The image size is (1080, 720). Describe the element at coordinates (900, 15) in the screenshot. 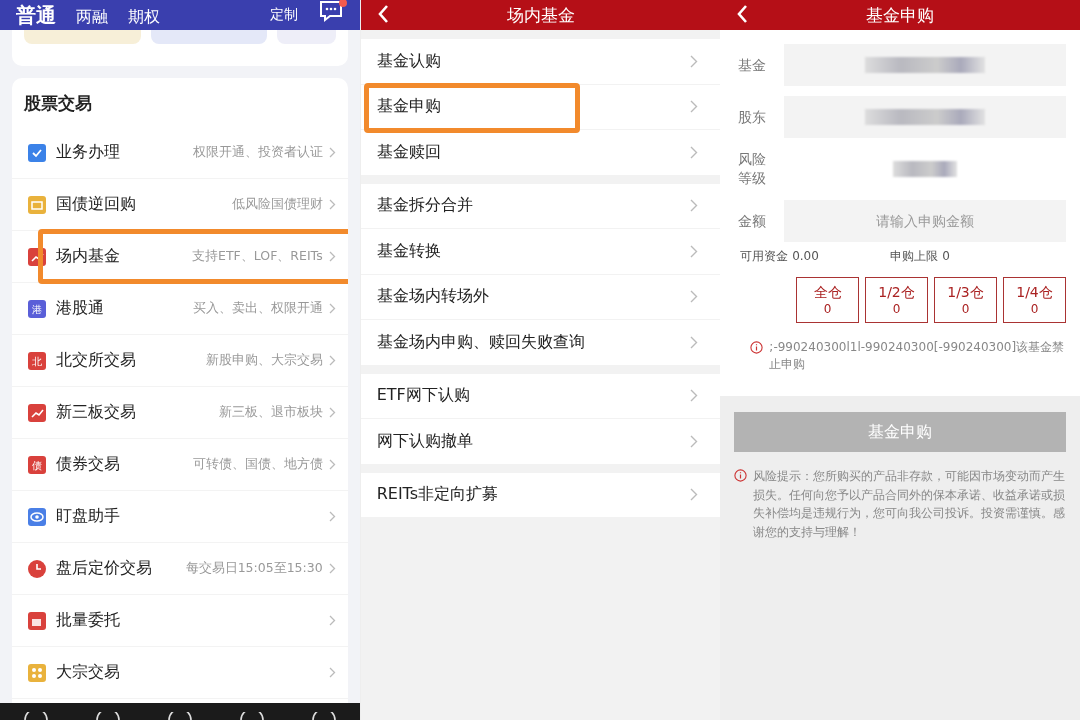

I see `page-title: 基金申购` at that location.